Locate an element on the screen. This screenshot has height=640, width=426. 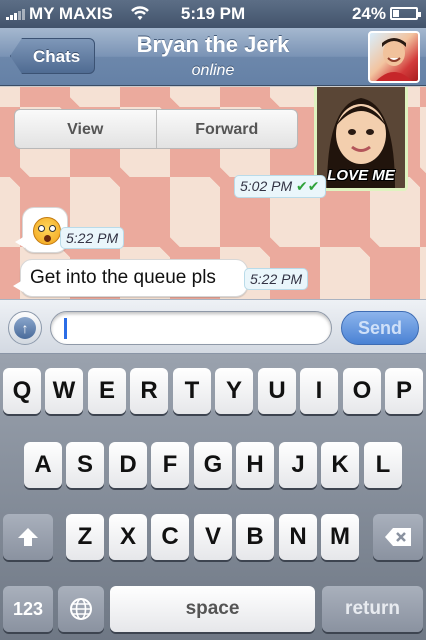
key-l: L is located at coordinates (383, 465).